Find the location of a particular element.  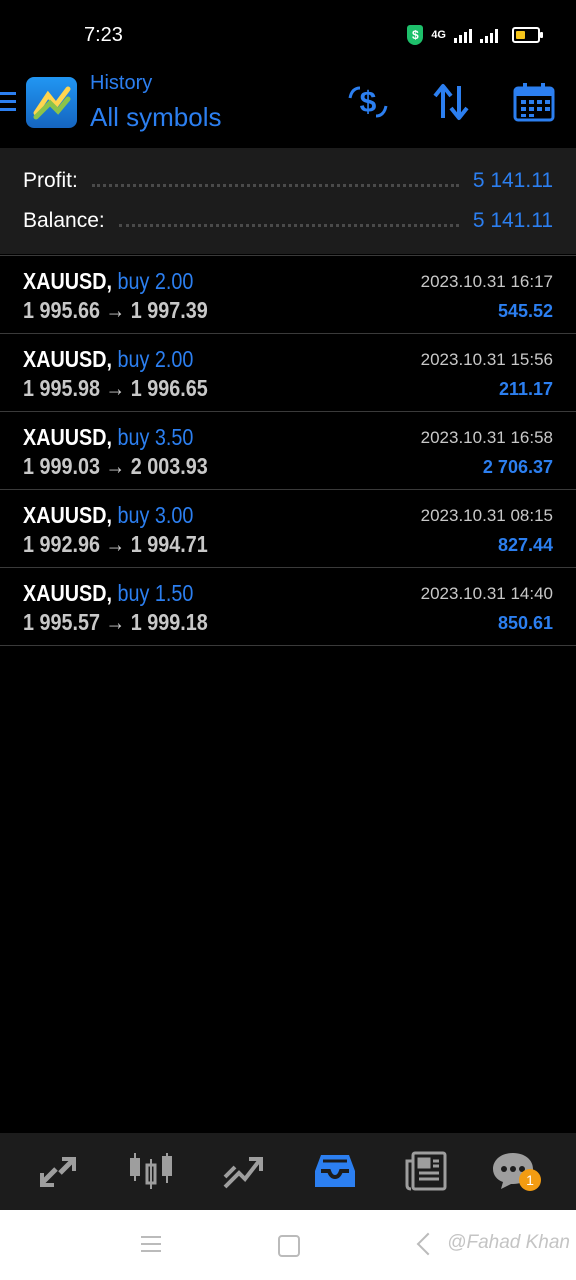

chat-badge: 1 is located at coordinates (530, 1180).